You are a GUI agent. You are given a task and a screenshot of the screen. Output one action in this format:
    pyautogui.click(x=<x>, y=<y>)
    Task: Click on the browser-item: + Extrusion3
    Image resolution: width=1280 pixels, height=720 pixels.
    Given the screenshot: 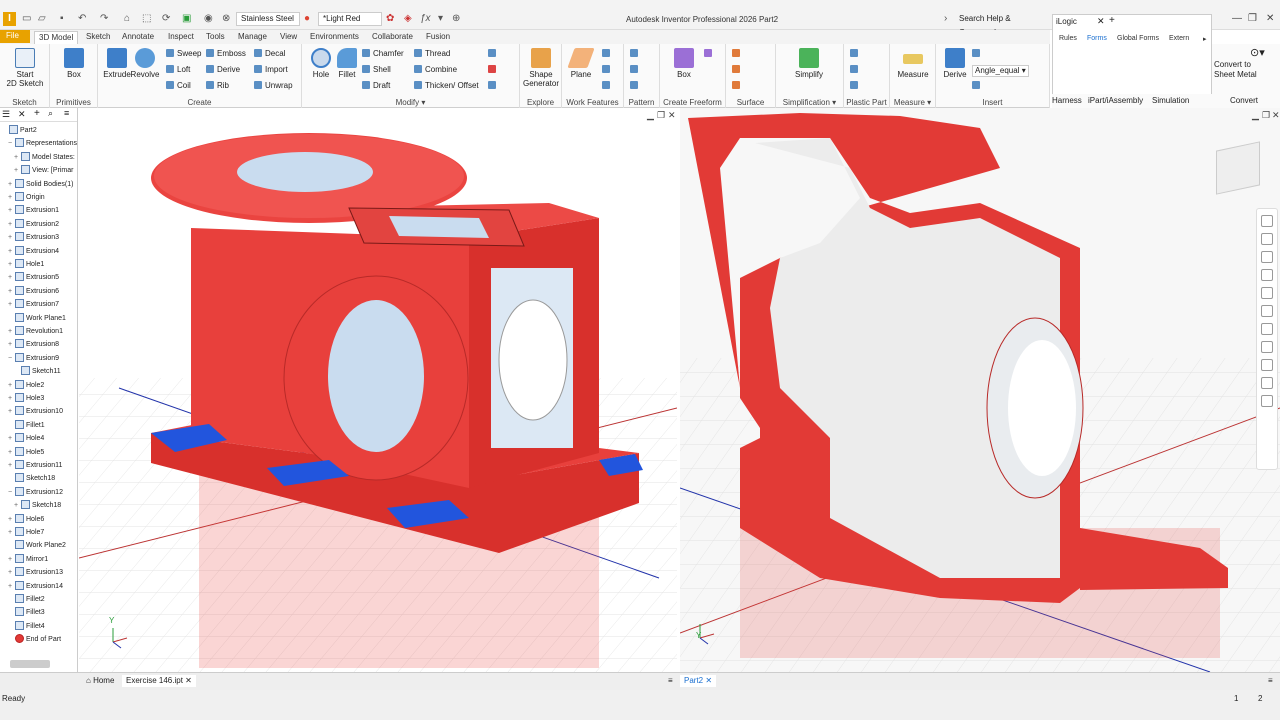 What is the action you would take?
    pyautogui.click(x=29, y=237)
    